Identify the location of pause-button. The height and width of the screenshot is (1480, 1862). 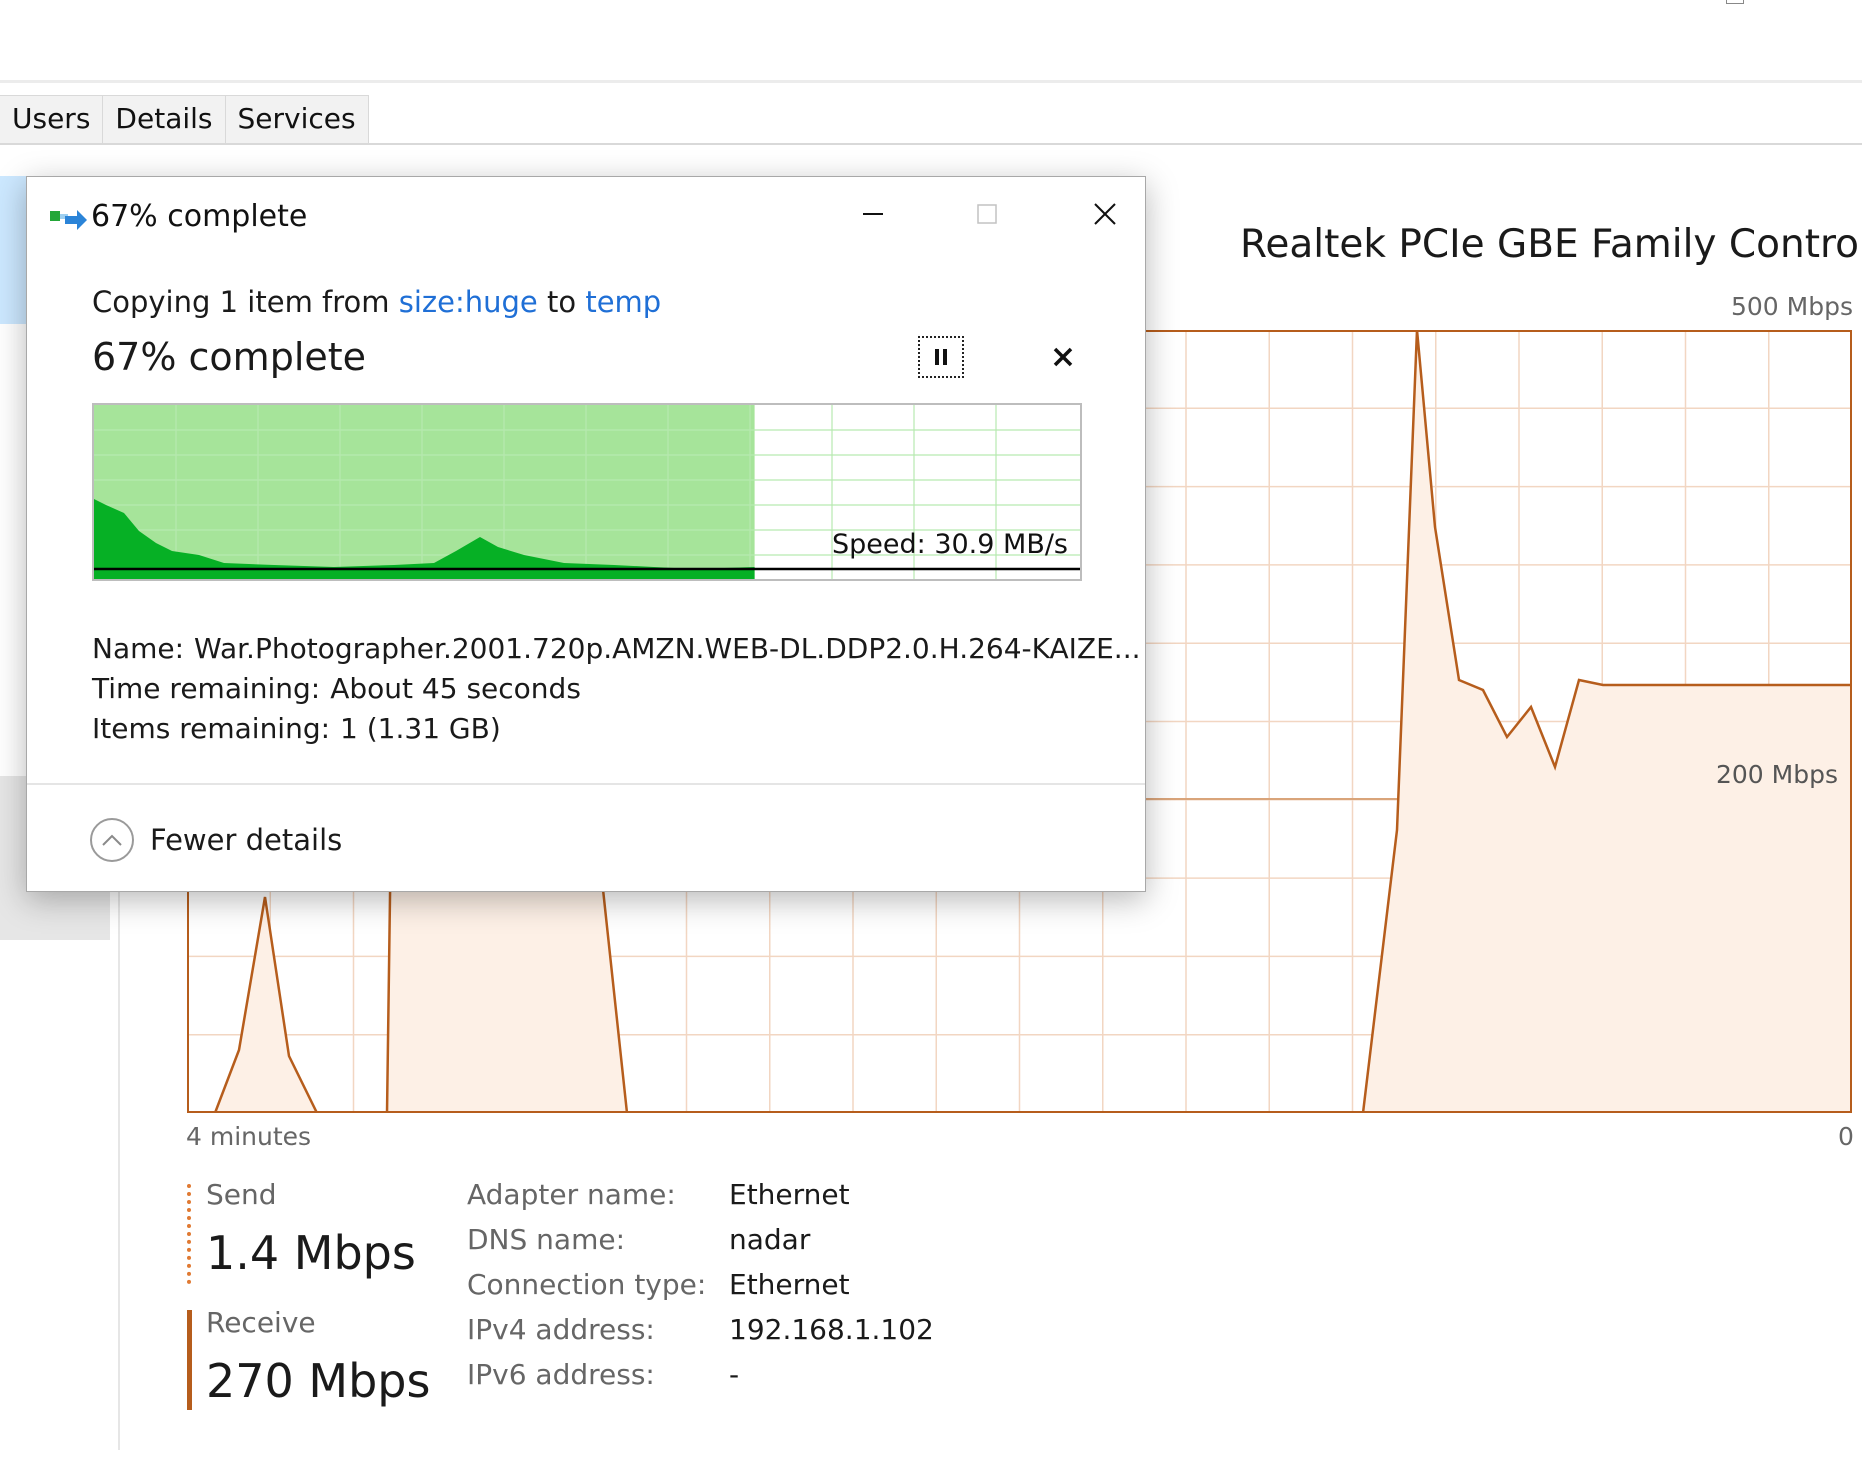
(941, 357).